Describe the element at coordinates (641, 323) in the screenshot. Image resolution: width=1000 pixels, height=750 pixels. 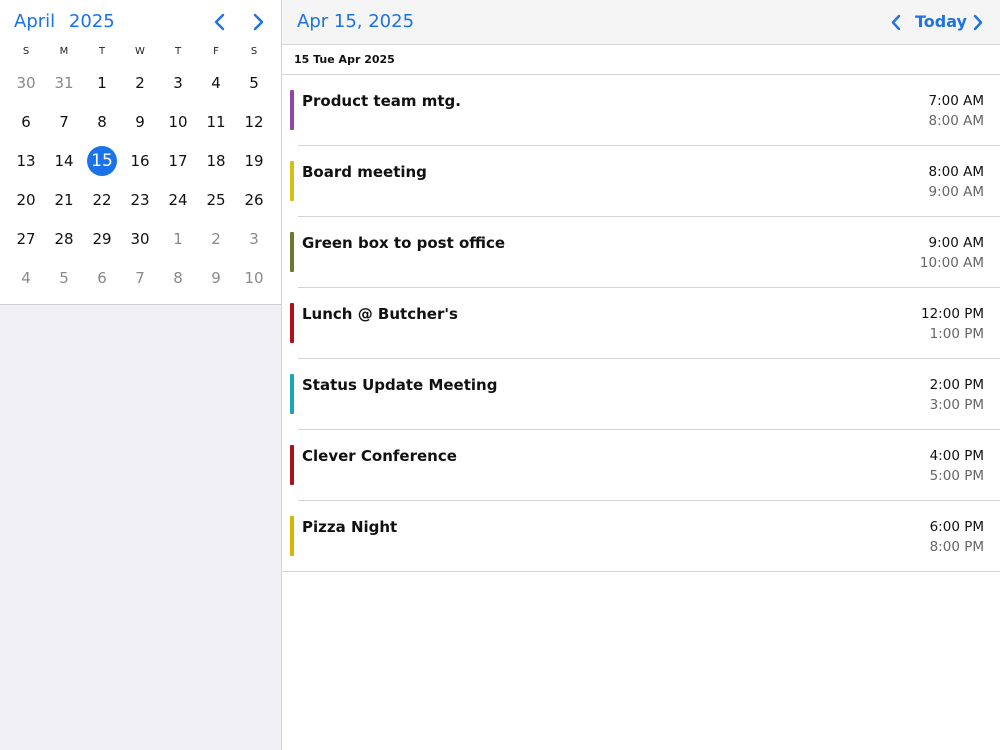
I see `event-item: Lunch @ Butcher's 12:00 PM 1:00 PM` at that location.